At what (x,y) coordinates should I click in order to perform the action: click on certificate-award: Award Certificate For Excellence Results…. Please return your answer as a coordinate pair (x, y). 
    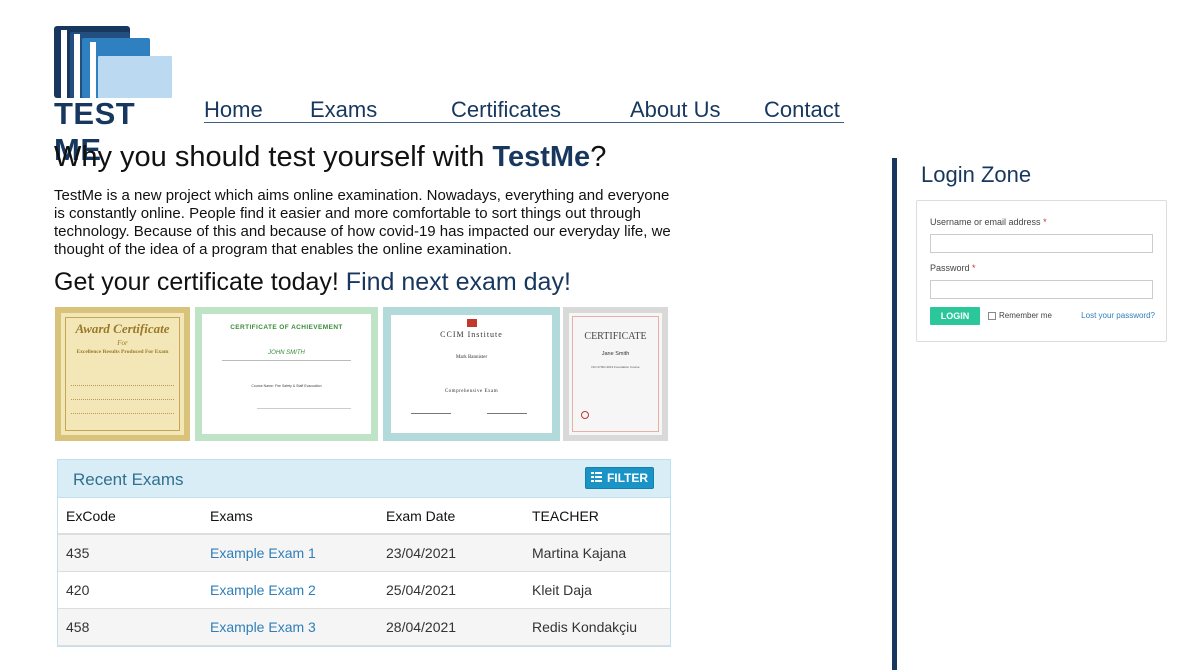
    Looking at the image, I should click on (122, 374).